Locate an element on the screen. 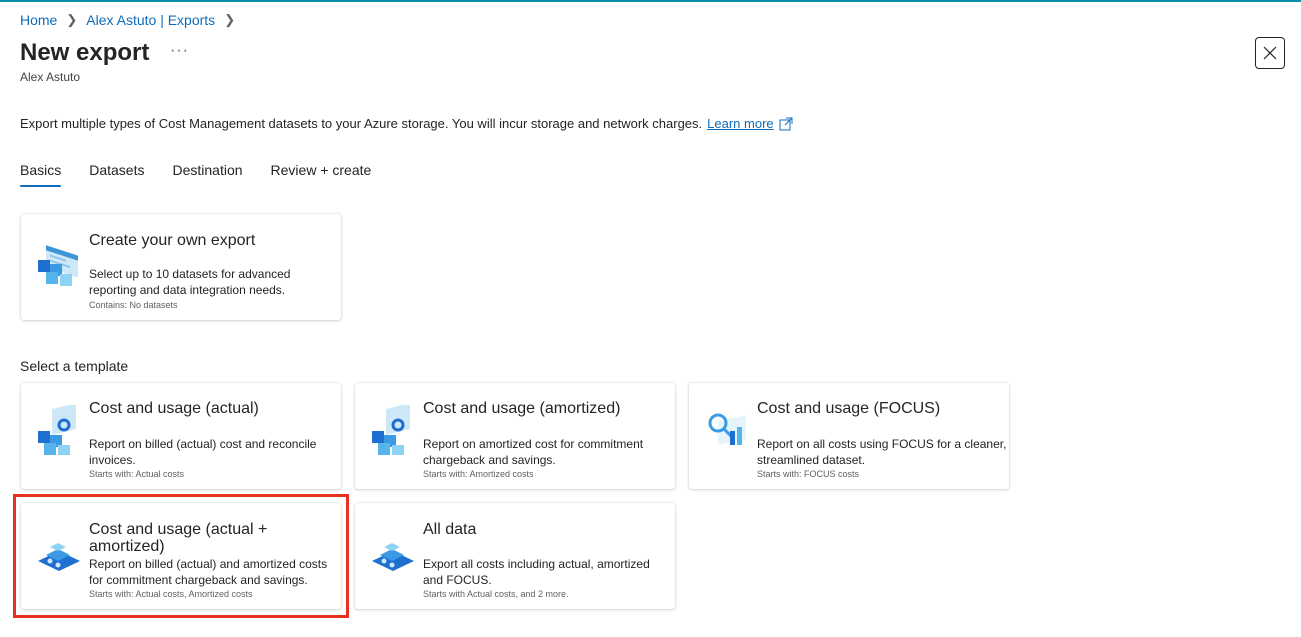  card-meta: Starts with: Actual costs is located at coordinates (137, 474).